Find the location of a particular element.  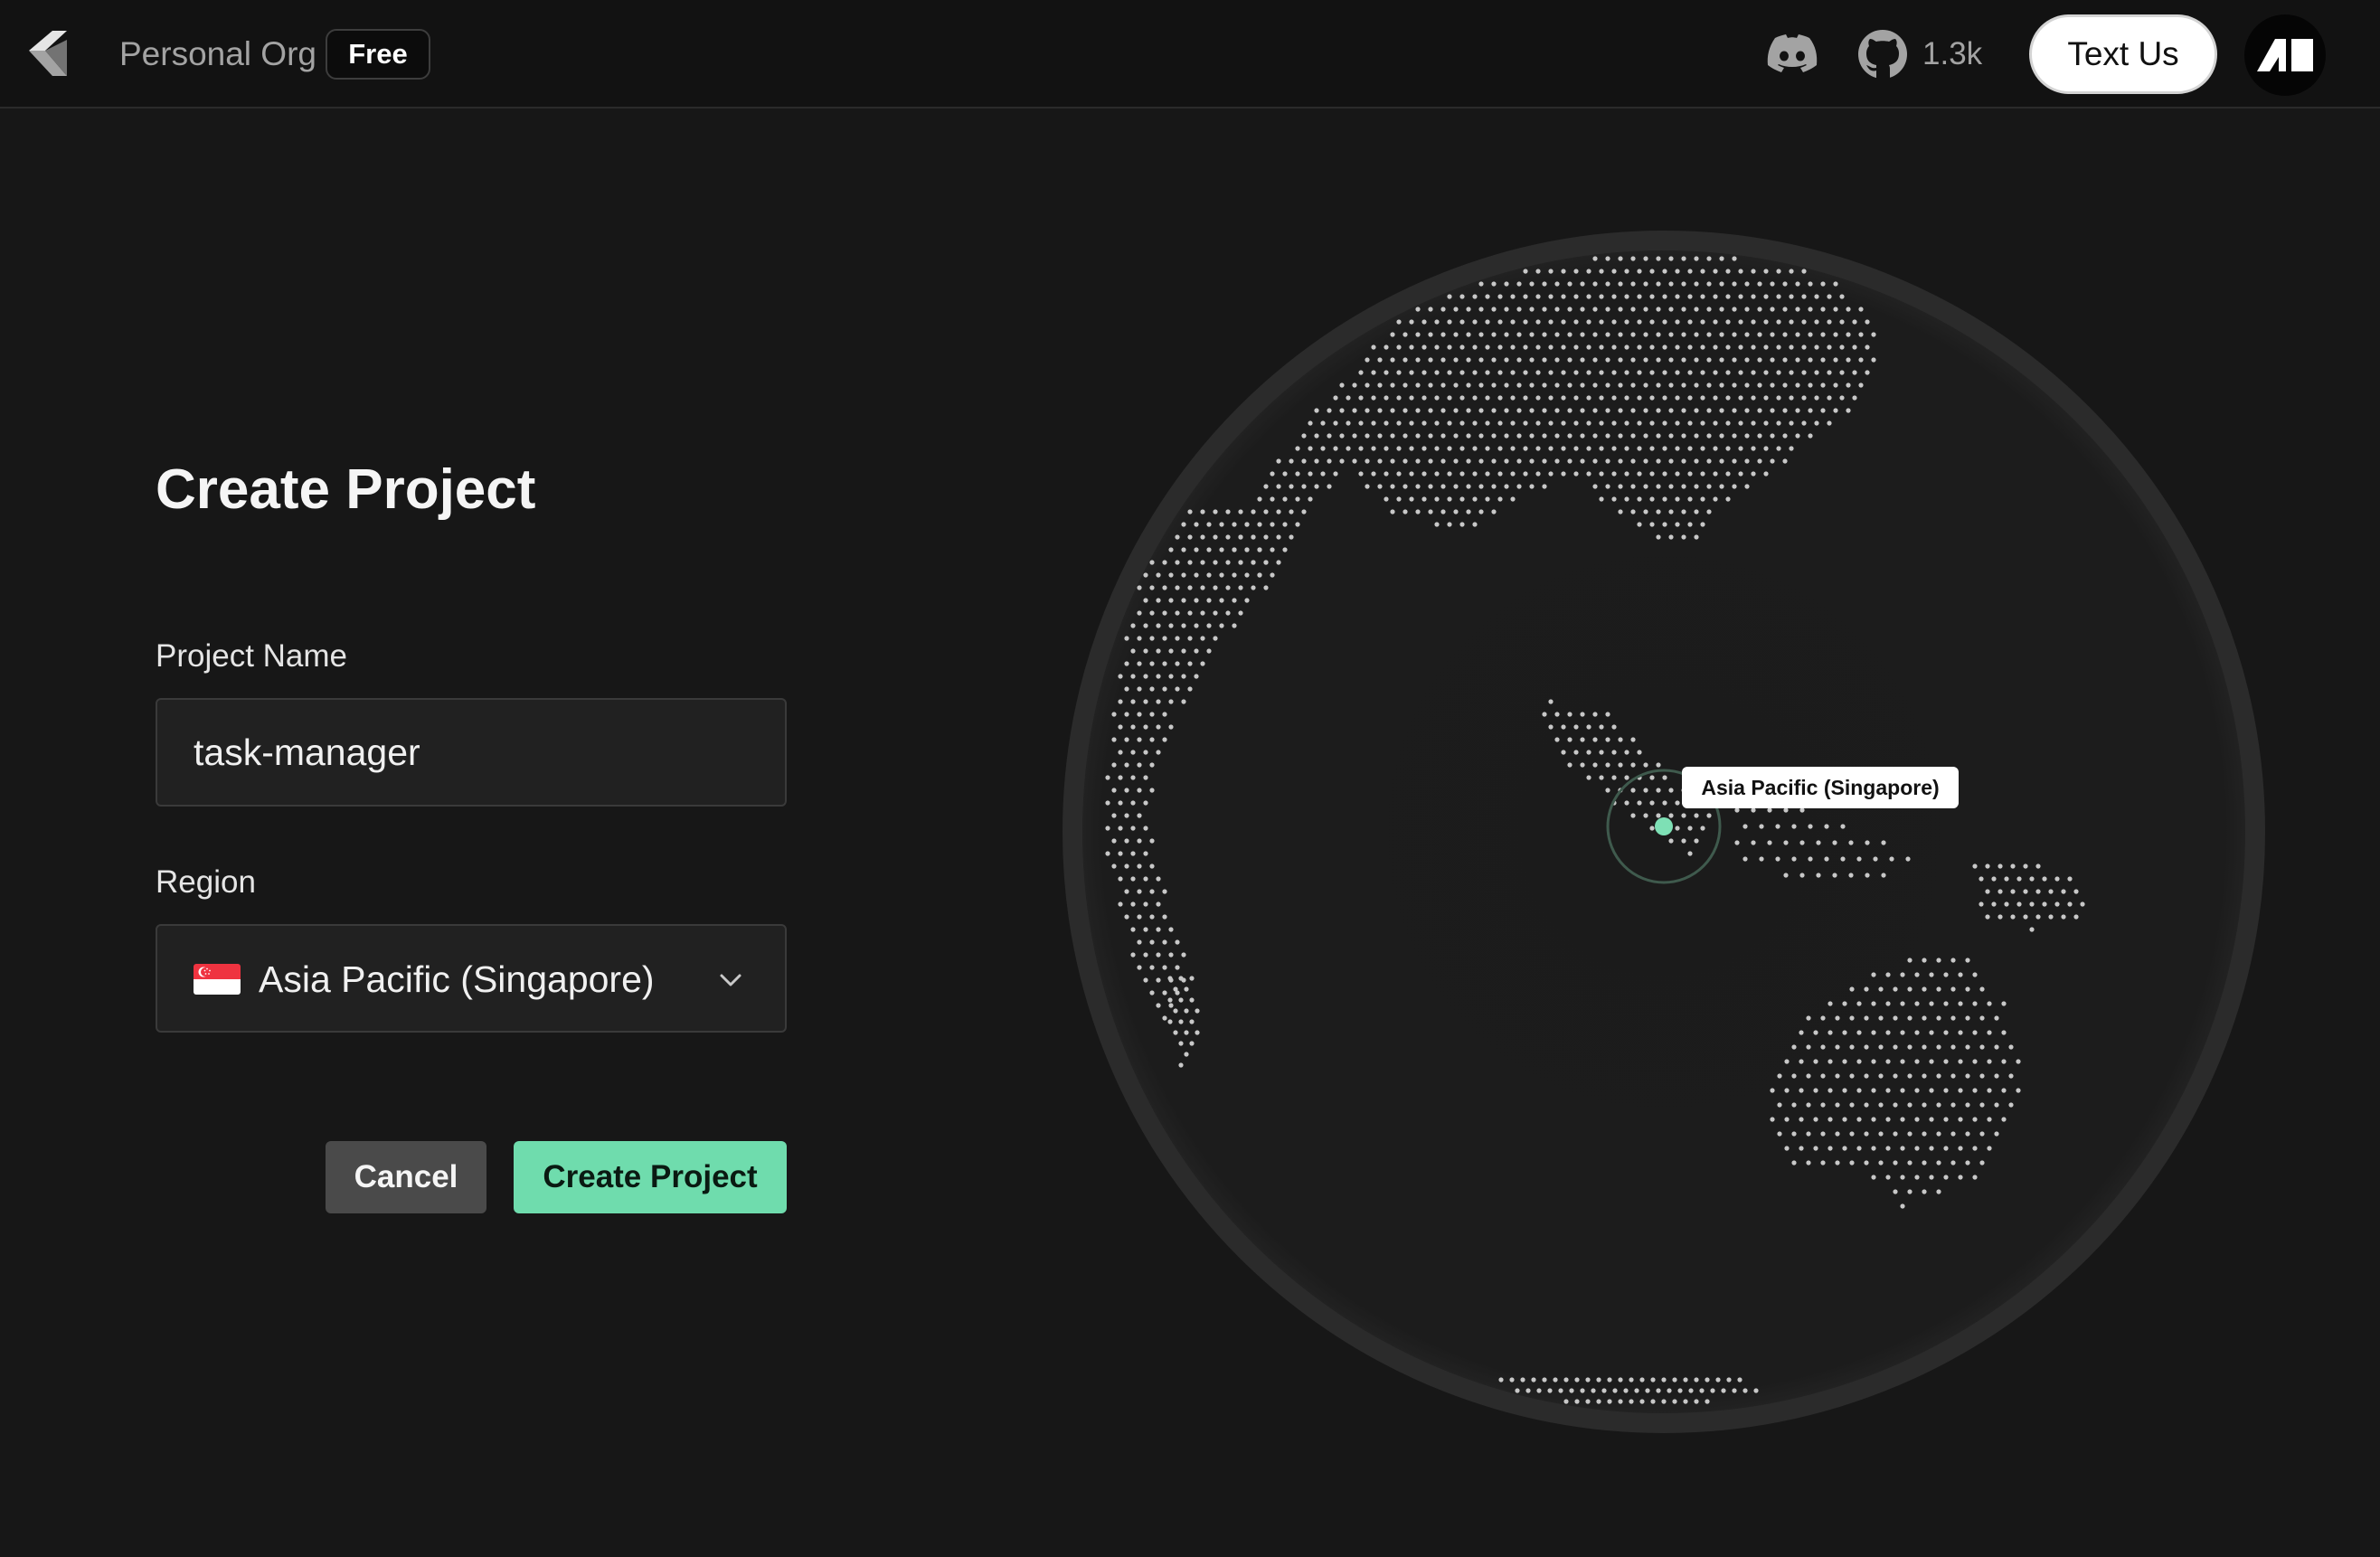

region-marker is located at coordinates (1664, 826).